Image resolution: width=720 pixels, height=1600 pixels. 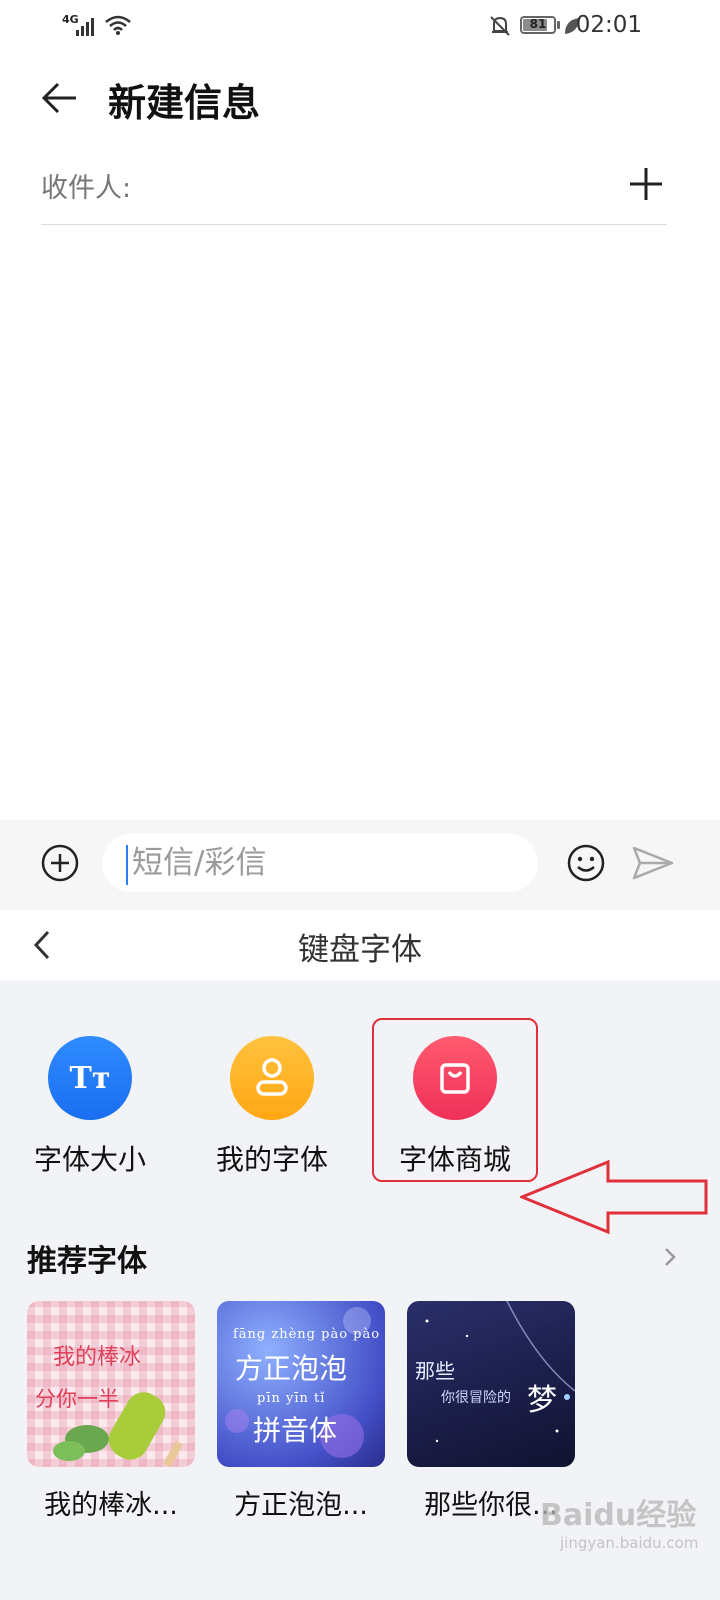 I want to click on font-preview-image: fāng zhèng pào pào 方正泡泡 pīn yīn tǐ 拼音体, so click(x=301, y=1384).